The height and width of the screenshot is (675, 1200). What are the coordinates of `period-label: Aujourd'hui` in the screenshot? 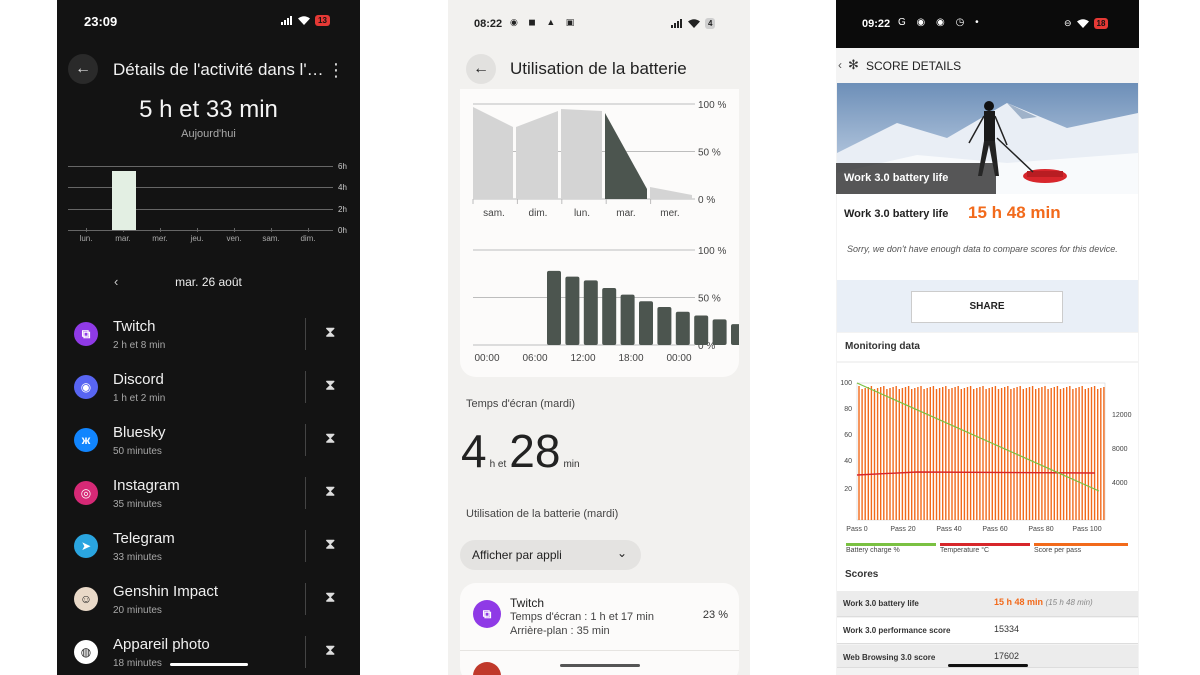 It's located at (208, 134).